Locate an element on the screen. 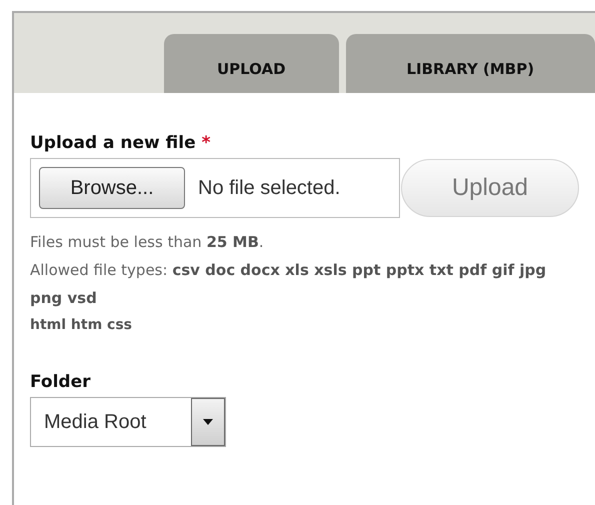 Image resolution: width=595 pixels, height=505 pixels. file-input: Browse... No file selected. is located at coordinates (215, 188).